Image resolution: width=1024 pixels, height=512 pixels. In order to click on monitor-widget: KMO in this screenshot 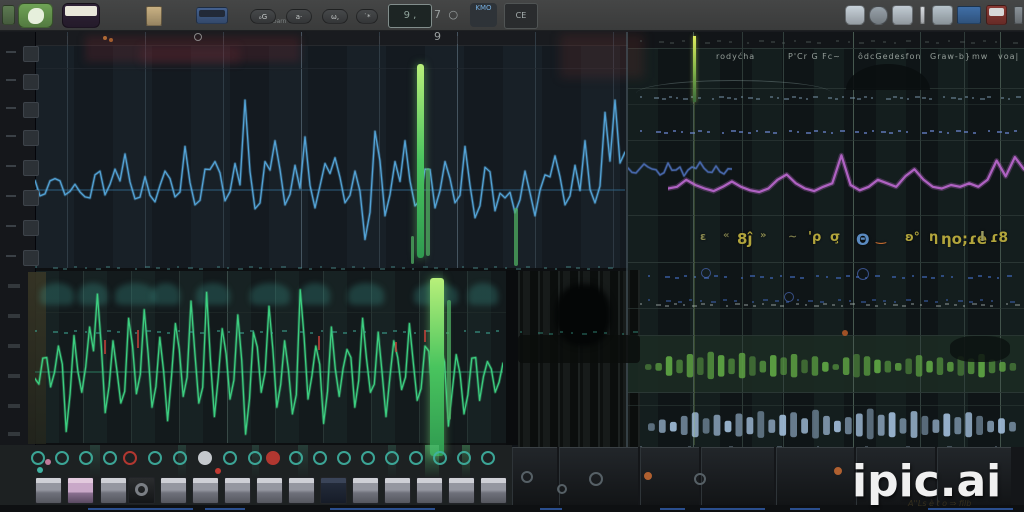, I will do `click(483, 15)`.